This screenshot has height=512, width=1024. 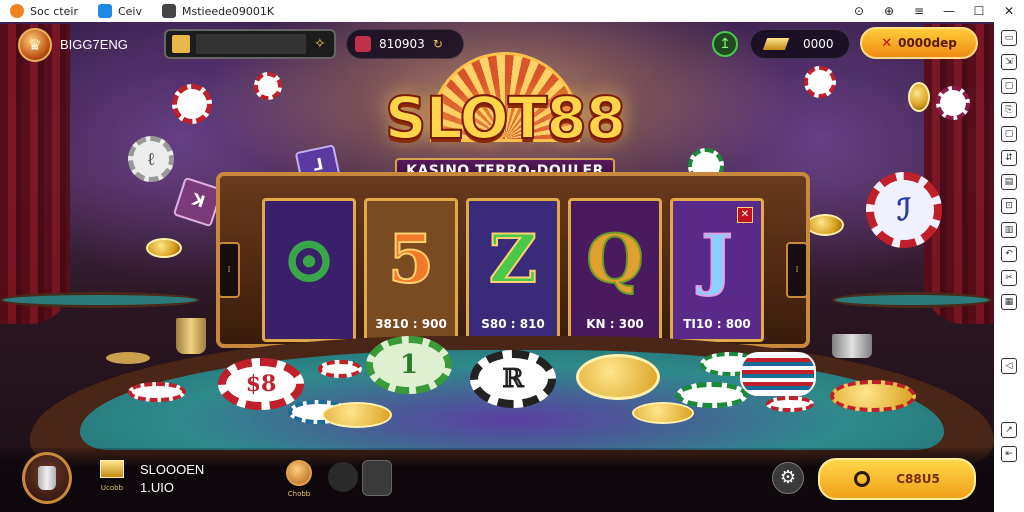 I want to click on window-icon, so click(x=168, y=11).